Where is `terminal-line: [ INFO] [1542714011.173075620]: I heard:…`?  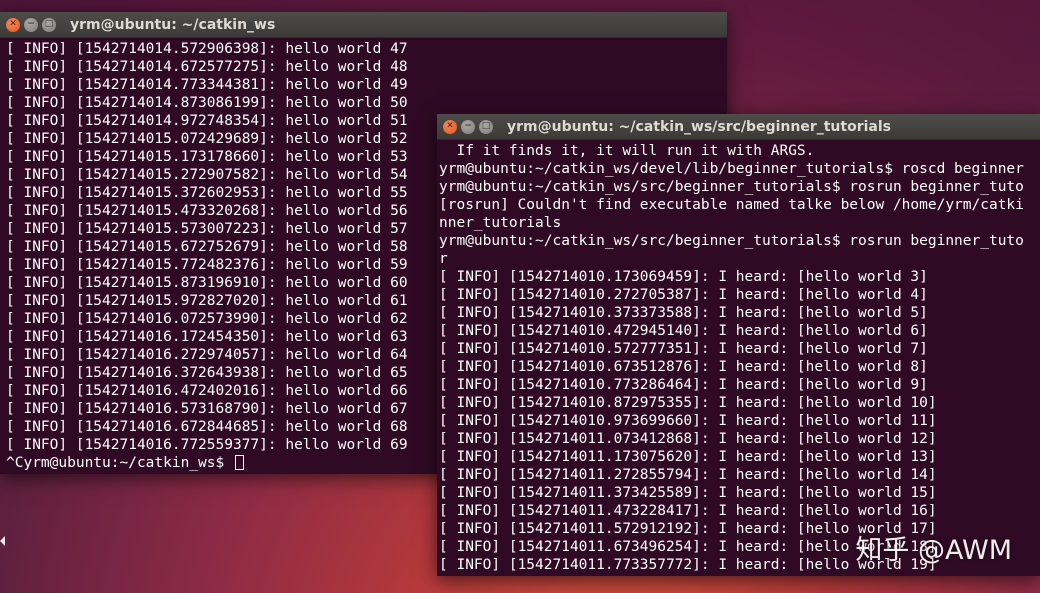 terminal-line: [ INFO] [1542714011.173075620]: I heard:… is located at coordinates (688, 457).